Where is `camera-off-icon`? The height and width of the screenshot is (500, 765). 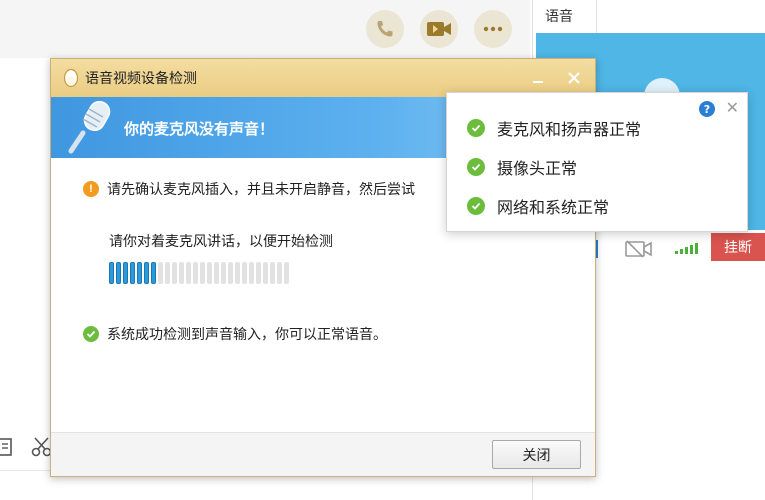
camera-off-icon is located at coordinates (638, 249).